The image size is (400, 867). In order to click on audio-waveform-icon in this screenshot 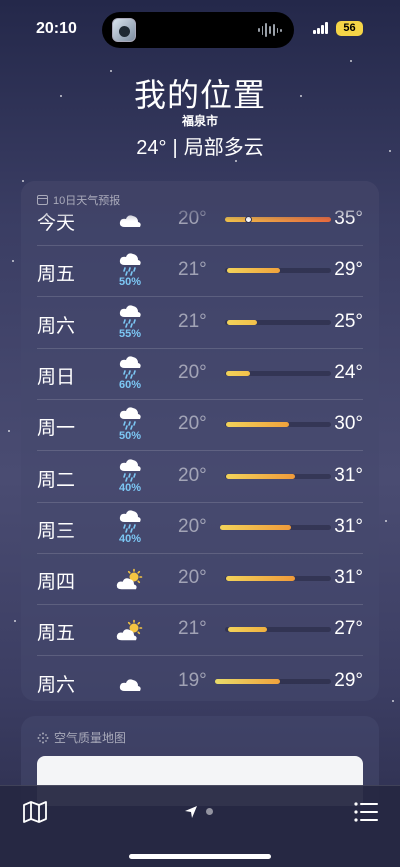, I will do `click(270, 30)`.